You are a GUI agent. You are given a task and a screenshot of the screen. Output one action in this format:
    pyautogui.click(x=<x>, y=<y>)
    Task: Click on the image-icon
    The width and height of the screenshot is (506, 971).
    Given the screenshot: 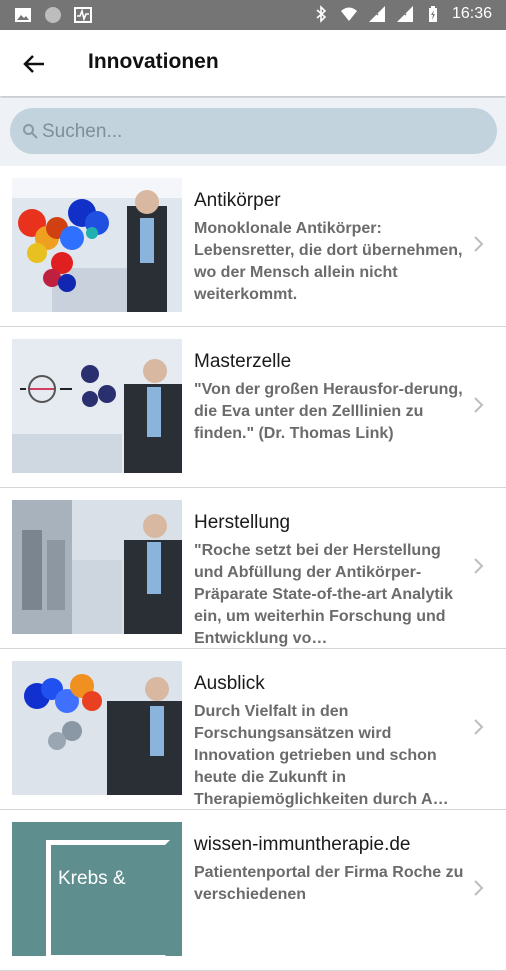 What is the action you would take?
    pyautogui.click(x=23, y=15)
    